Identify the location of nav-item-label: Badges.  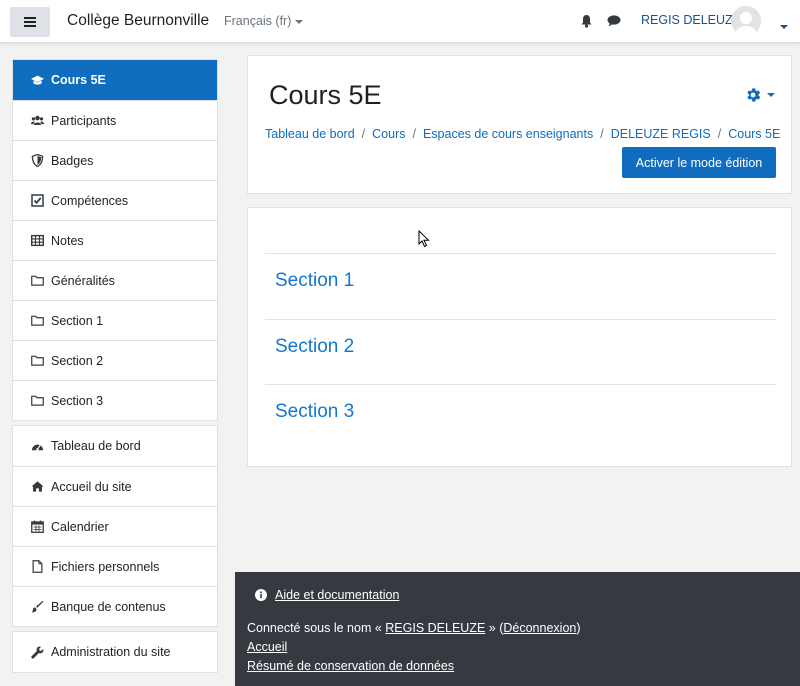
(72, 160).